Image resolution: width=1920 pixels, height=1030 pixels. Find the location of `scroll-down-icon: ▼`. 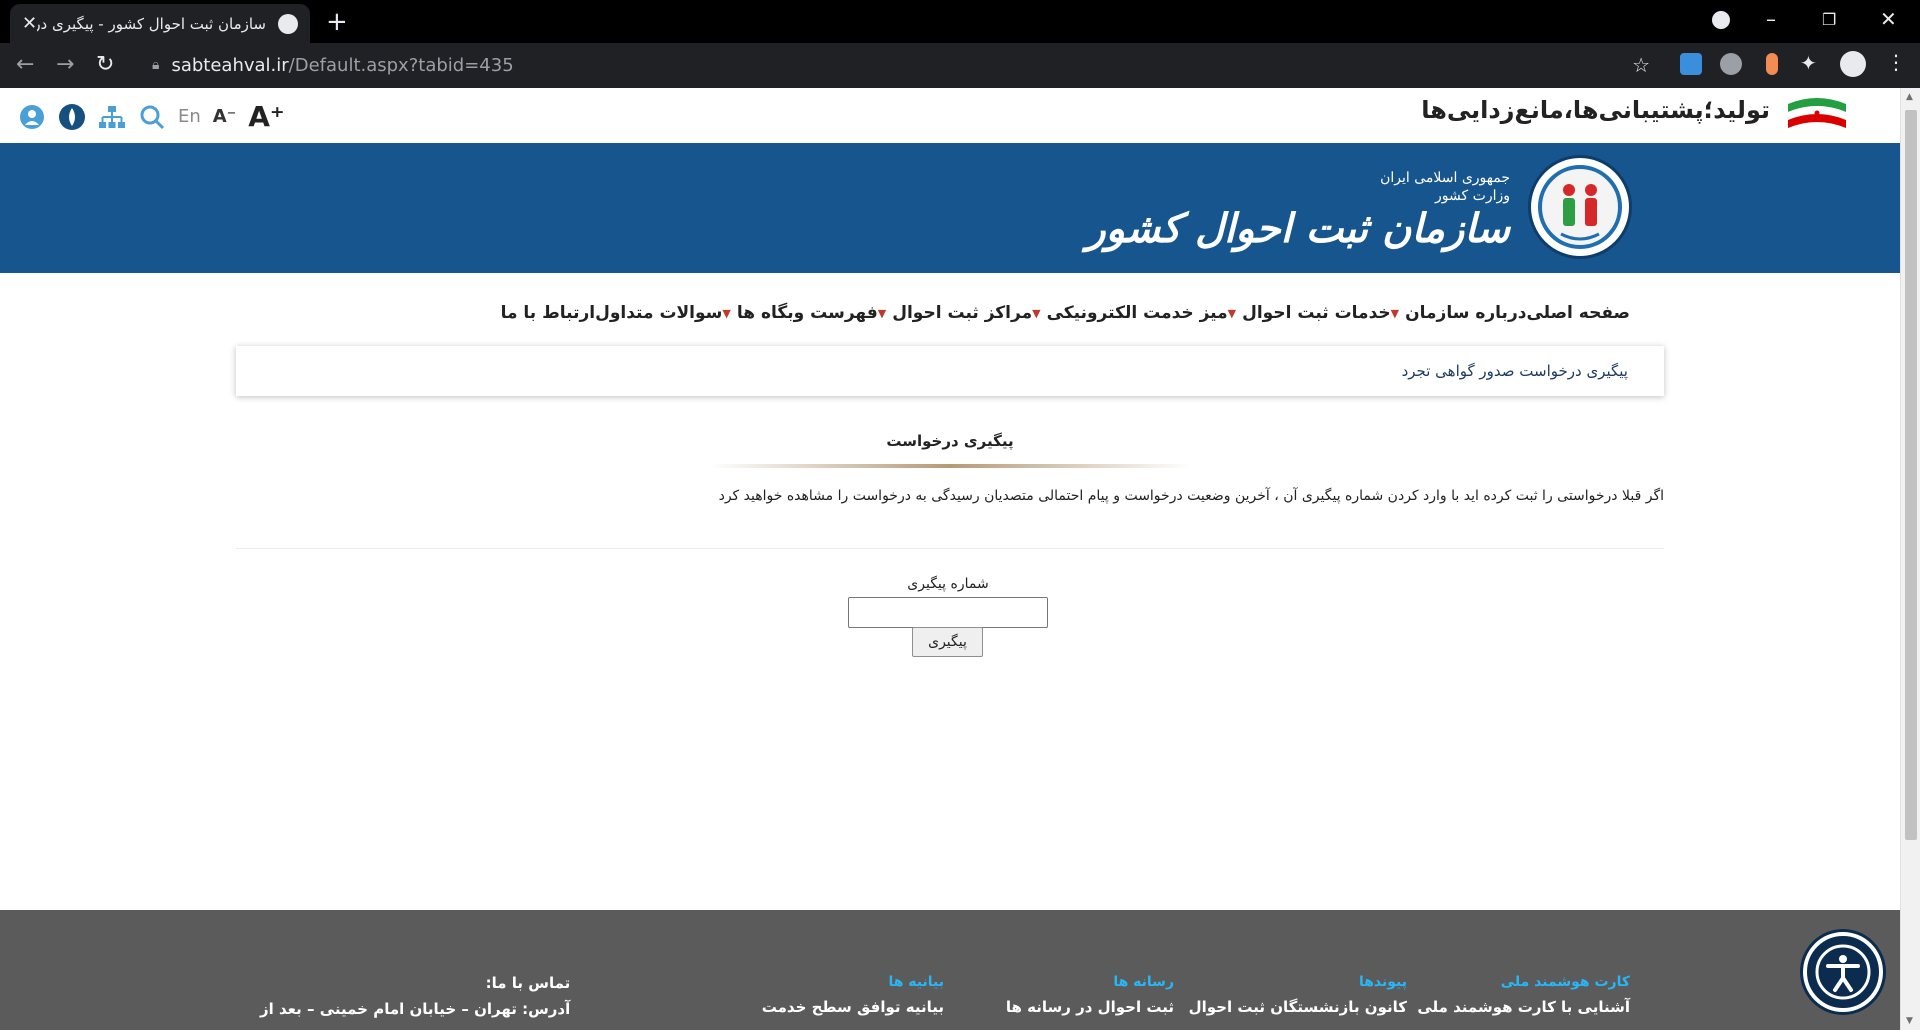

scroll-down-icon: ▼ is located at coordinates (1909, 1021).